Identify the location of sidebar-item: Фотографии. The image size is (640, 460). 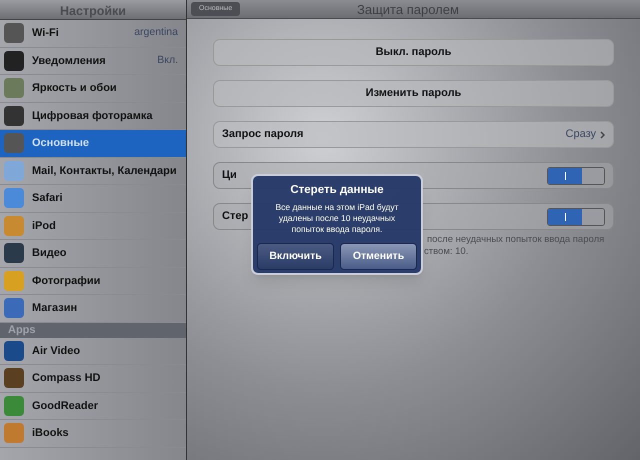
(93, 281).